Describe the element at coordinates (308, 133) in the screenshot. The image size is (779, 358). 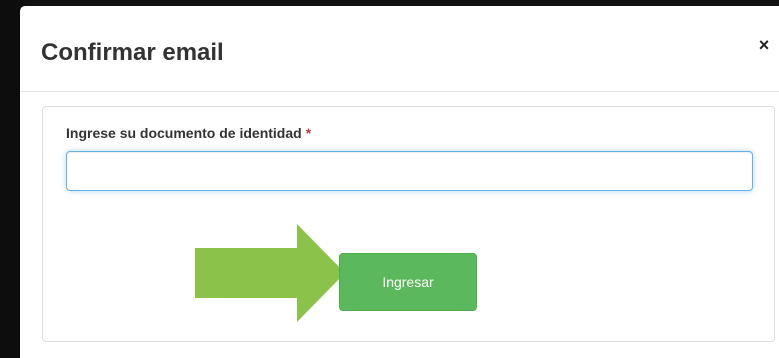
I see `required-marker: *` at that location.